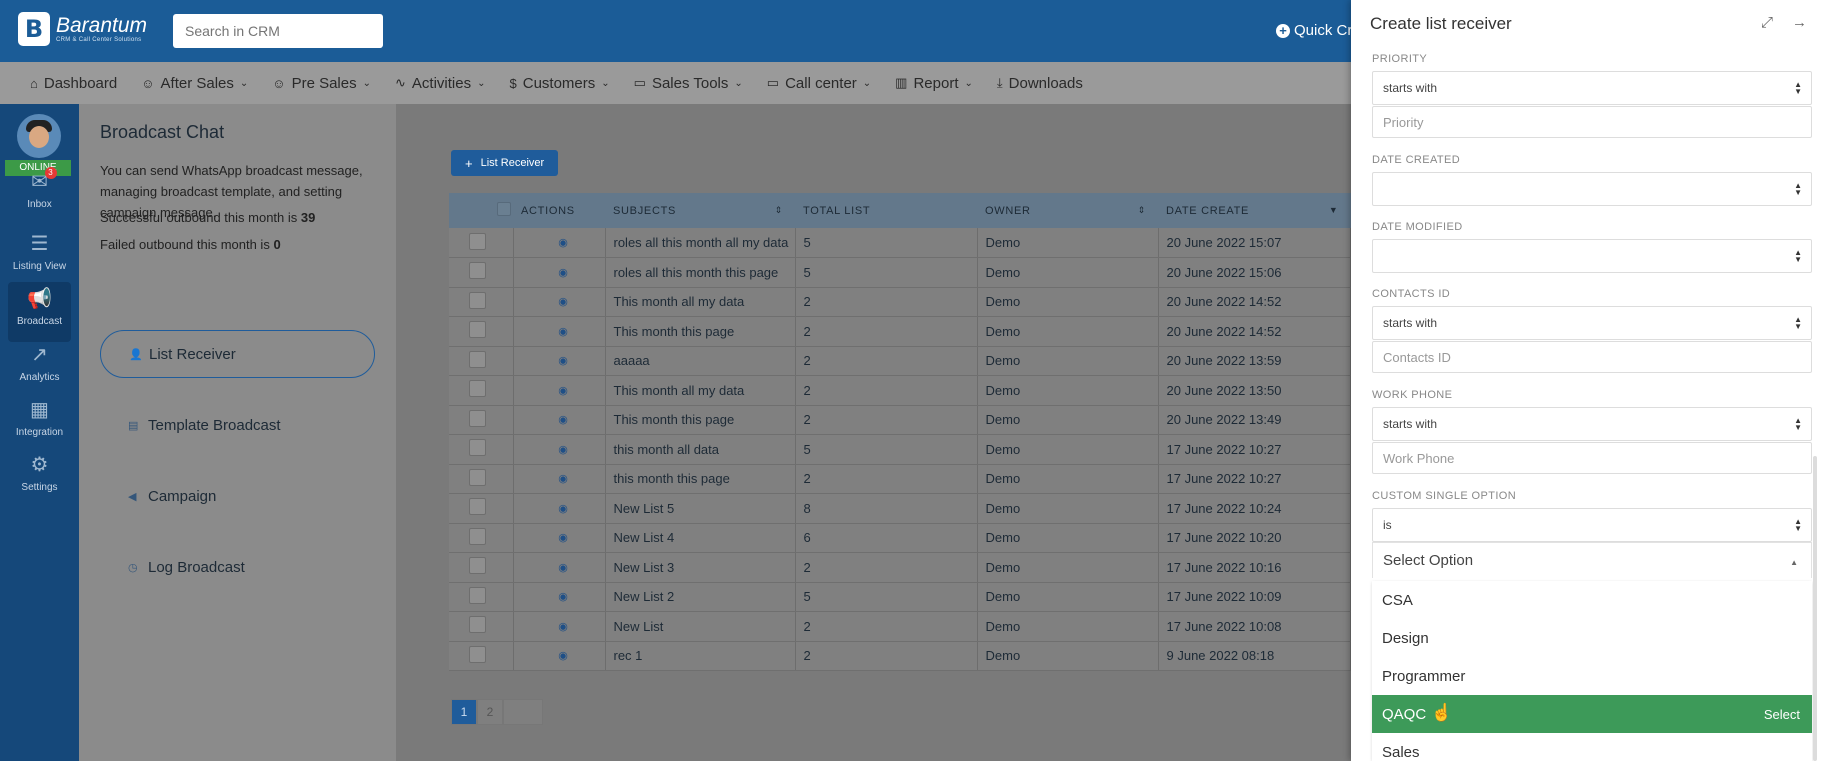  Describe the element at coordinates (900, 626) in the screenshot. I see `table-row: ◉ New List 2 Demo 17 June 2022 10:08` at that location.